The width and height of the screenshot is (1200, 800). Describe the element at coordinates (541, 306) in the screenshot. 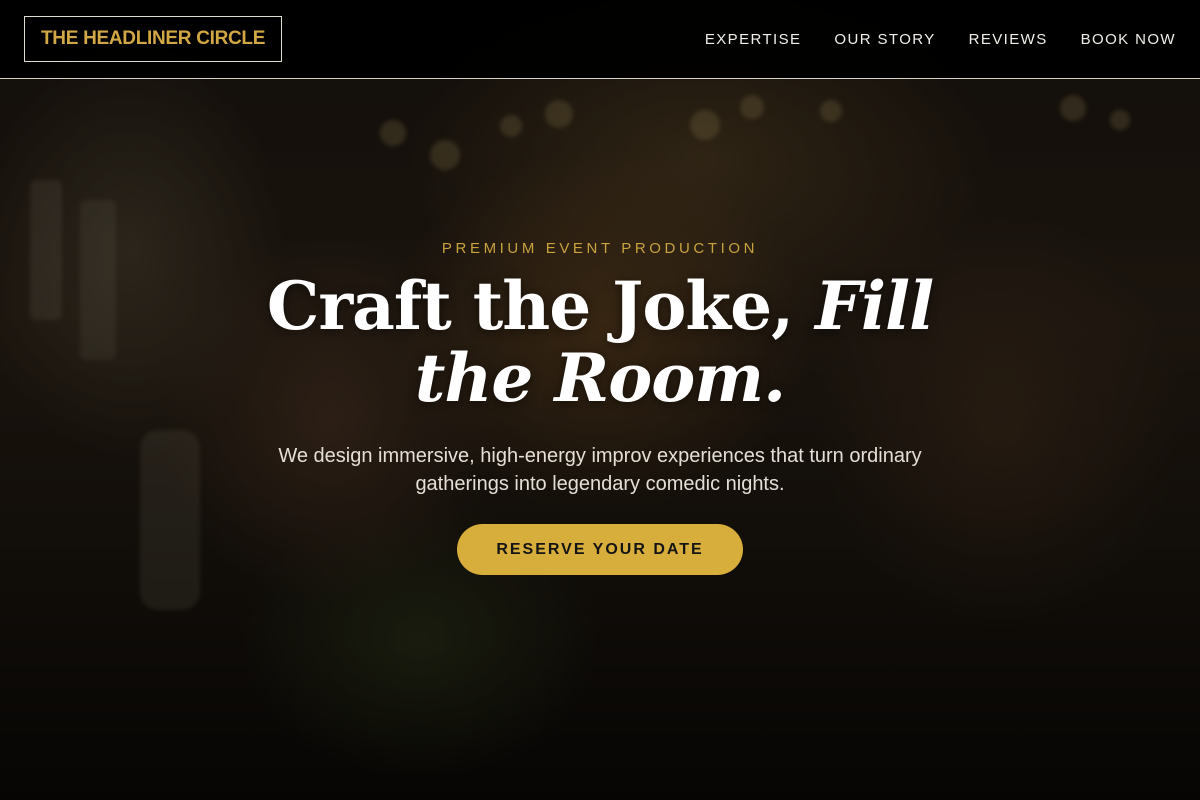

I see `headline-plain: Craft the Joke,` at that location.